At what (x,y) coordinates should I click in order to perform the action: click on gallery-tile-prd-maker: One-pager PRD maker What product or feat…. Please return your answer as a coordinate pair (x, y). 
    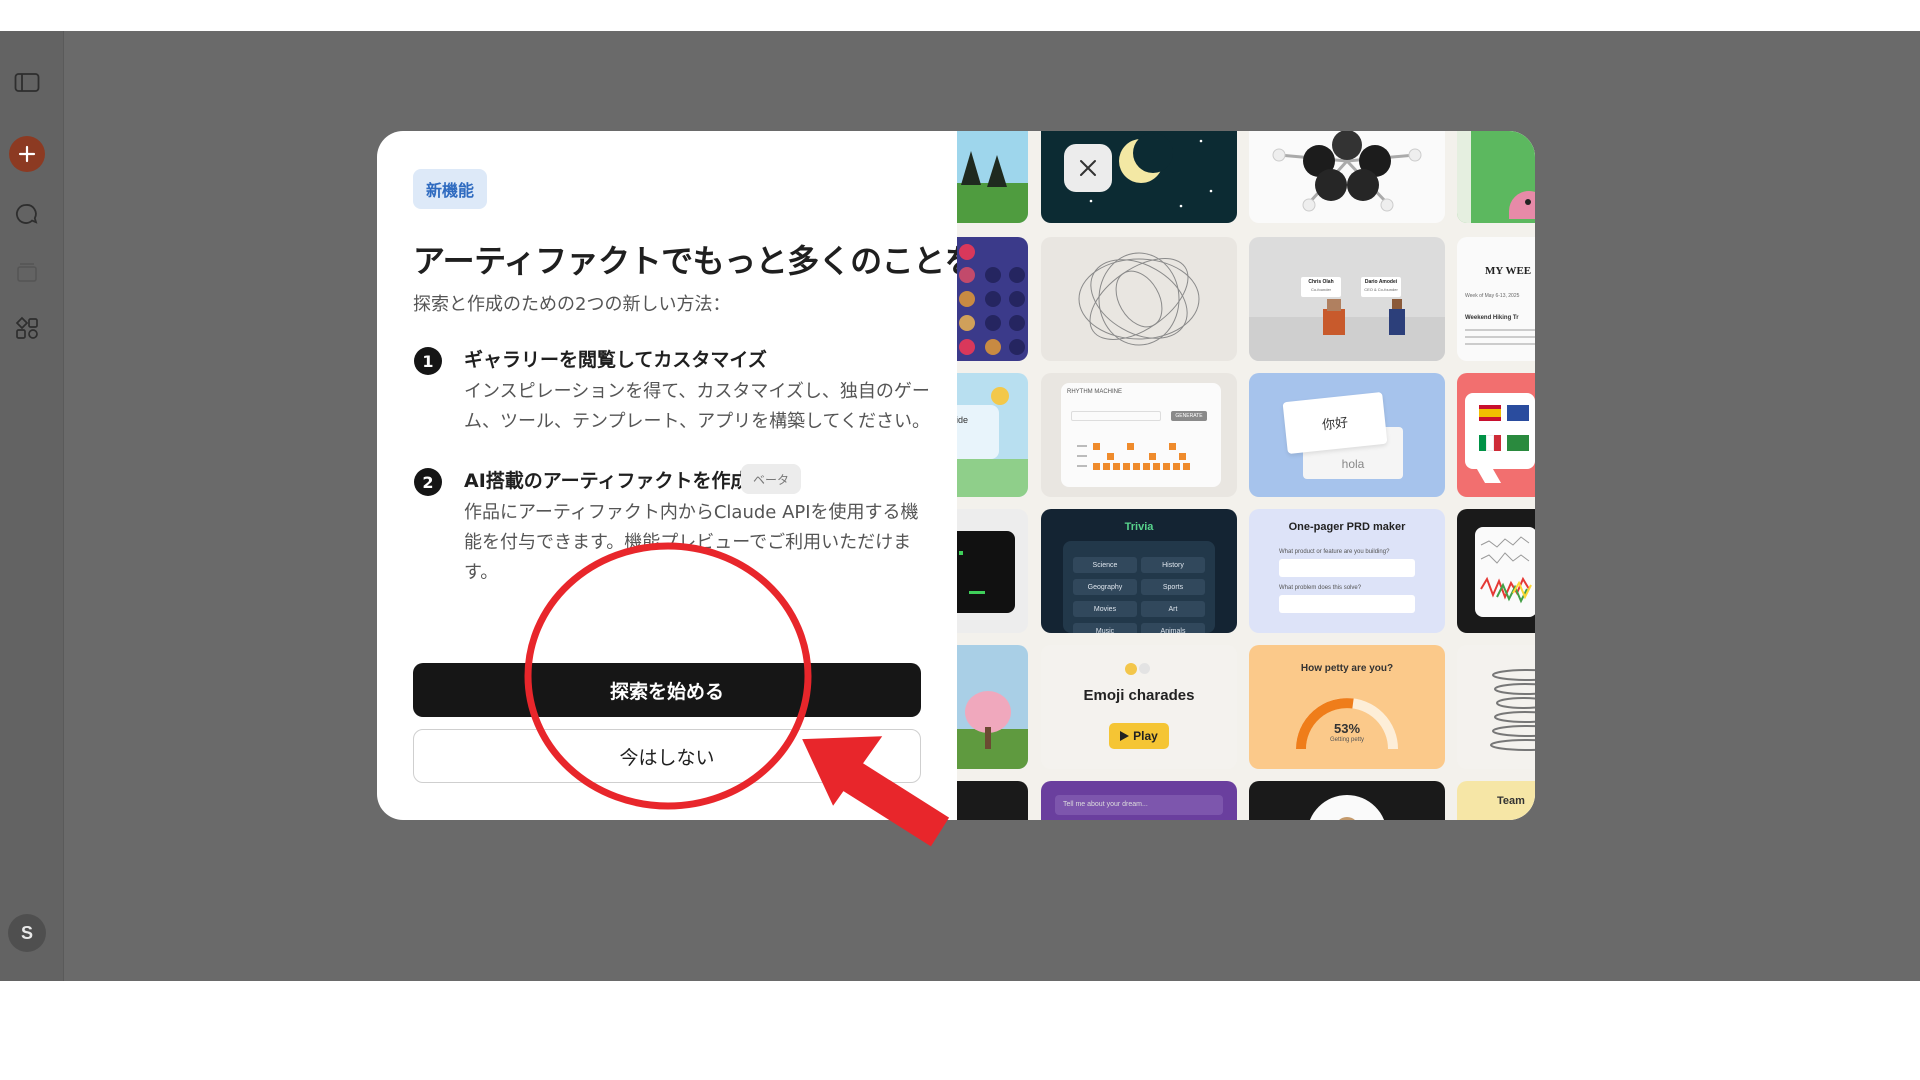
    Looking at the image, I should click on (1347, 571).